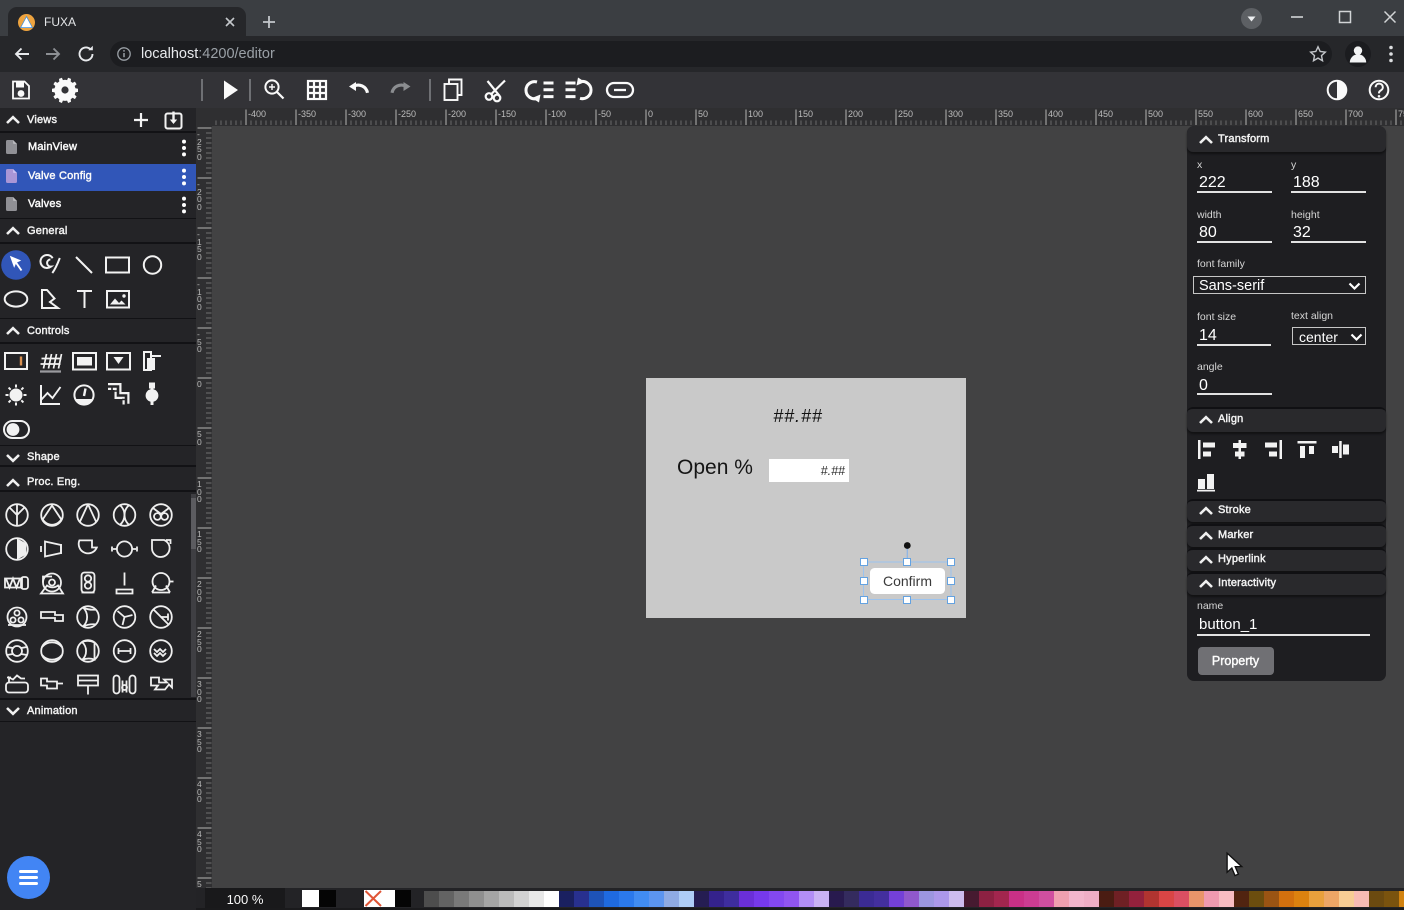 This screenshot has height=910, width=1404. I want to click on svg-text: 400, so click(1055, 114).